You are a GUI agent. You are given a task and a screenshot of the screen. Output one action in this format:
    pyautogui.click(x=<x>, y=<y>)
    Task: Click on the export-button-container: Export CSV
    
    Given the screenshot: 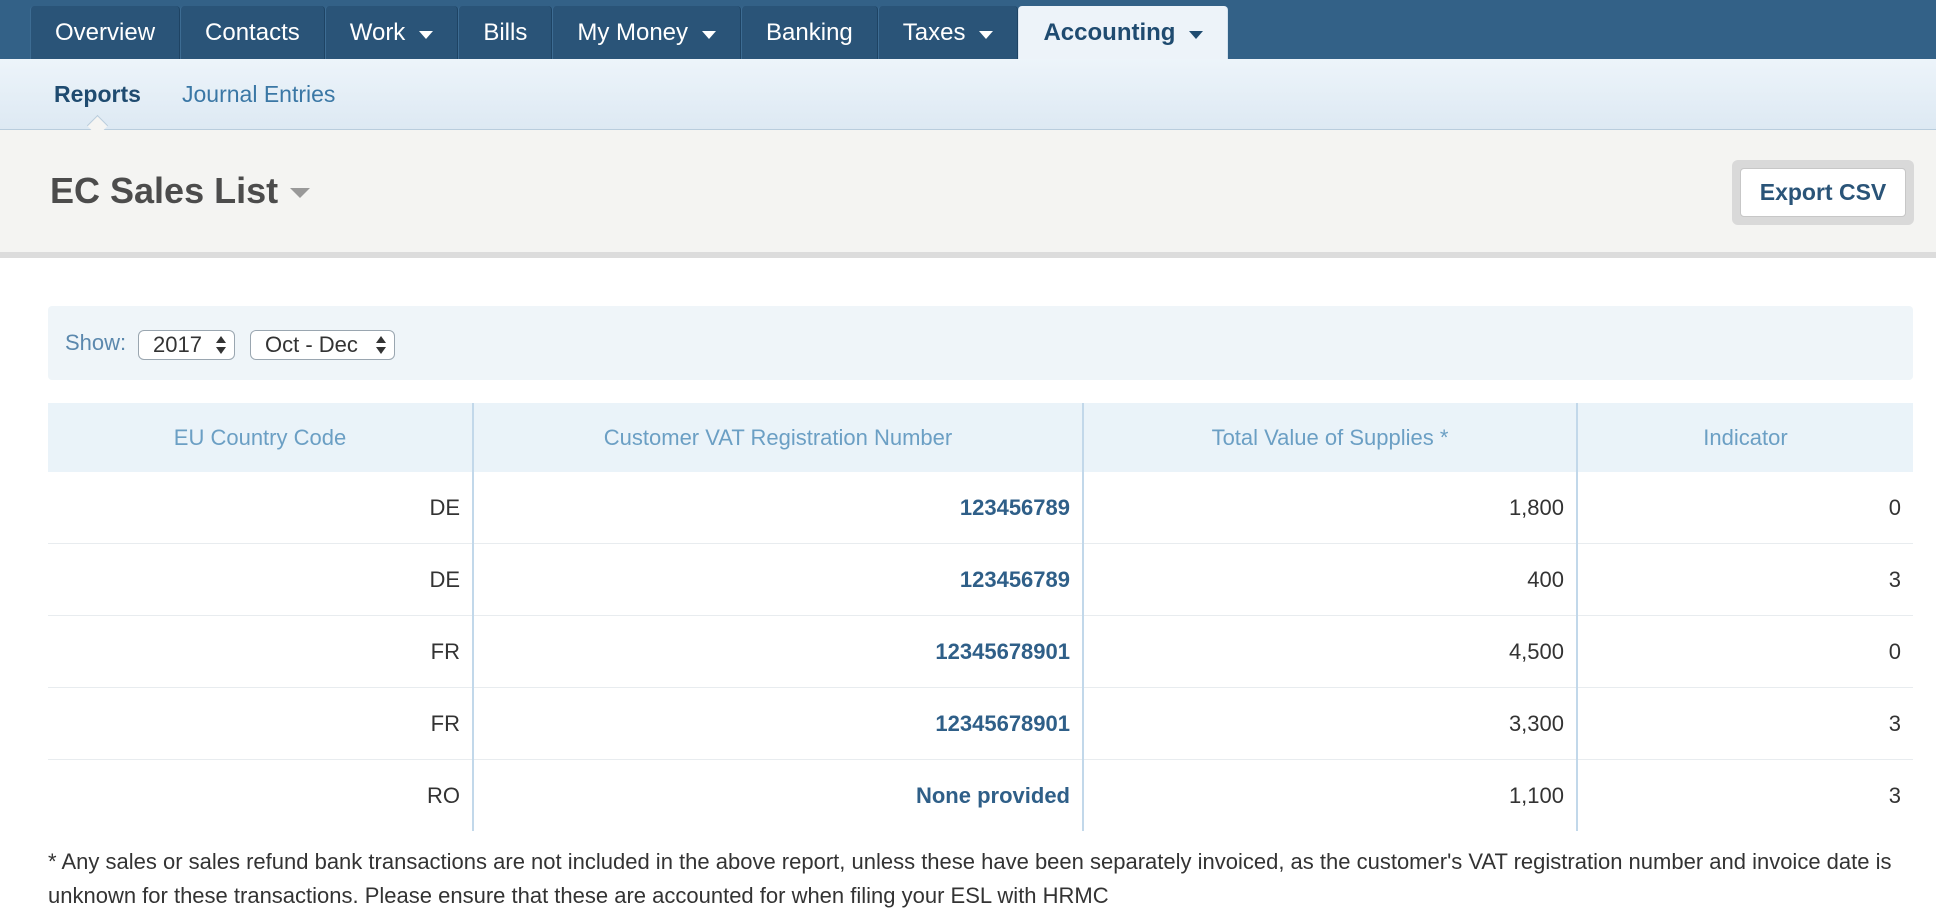 What is the action you would take?
    pyautogui.click(x=1823, y=192)
    